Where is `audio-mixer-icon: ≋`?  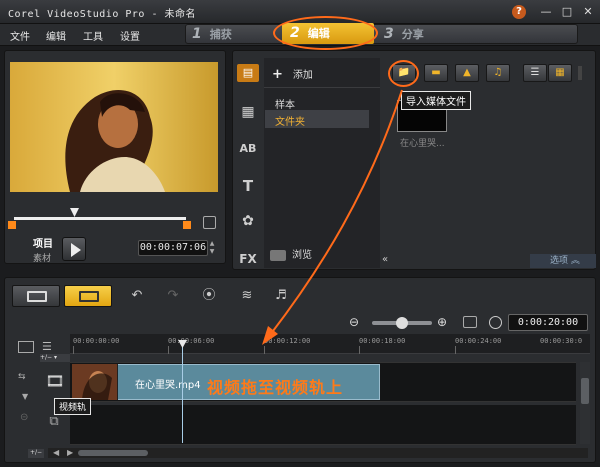 audio-mixer-icon: ≋ is located at coordinates (247, 296).